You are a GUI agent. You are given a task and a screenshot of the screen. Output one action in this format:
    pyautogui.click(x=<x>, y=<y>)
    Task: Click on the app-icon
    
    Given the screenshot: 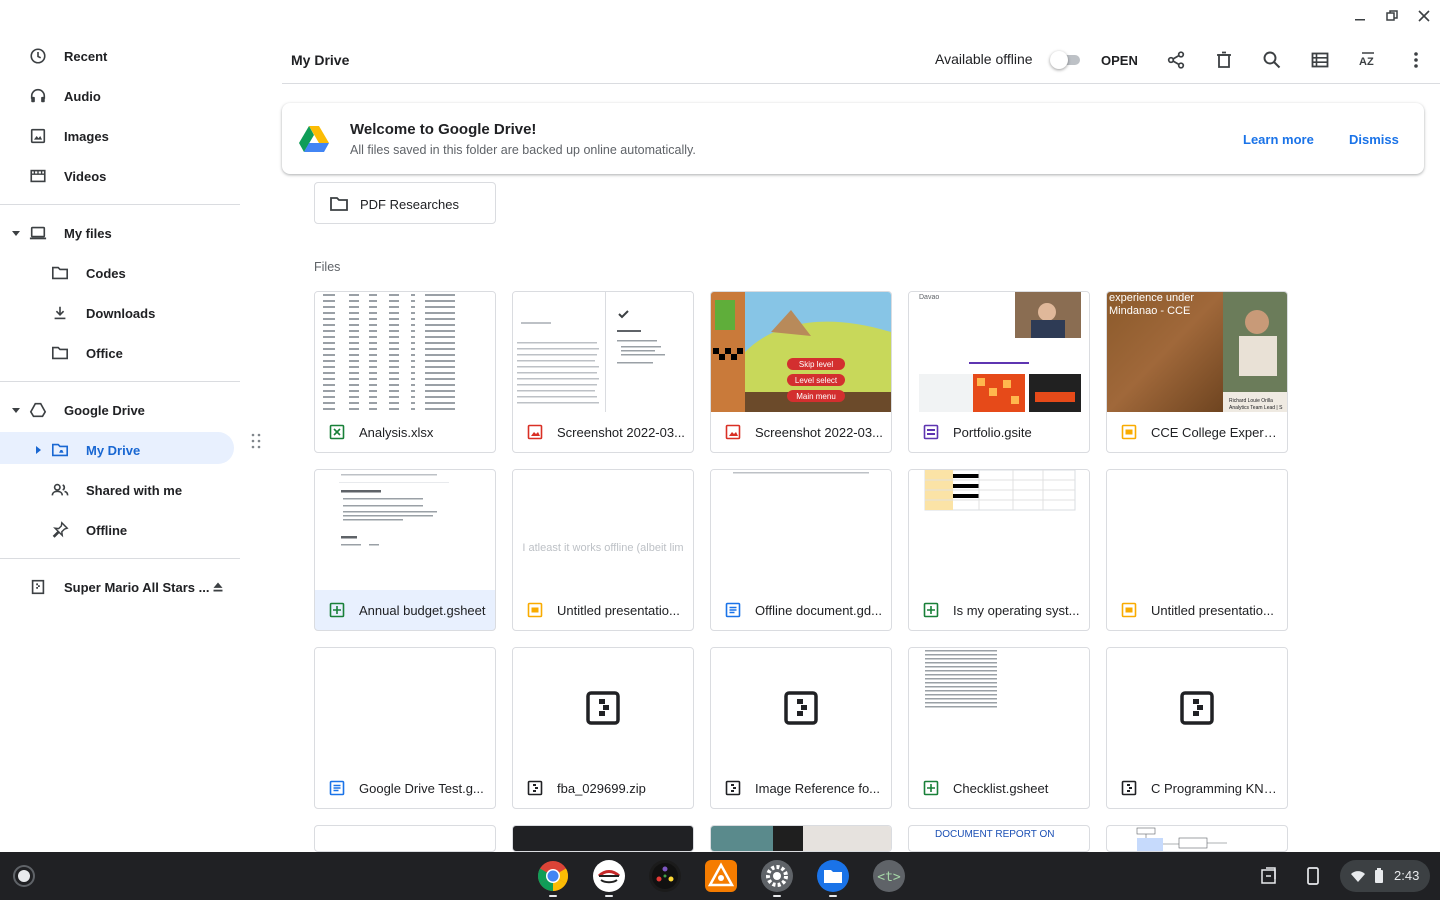 What is the action you would take?
    pyautogui.click(x=609, y=877)
    